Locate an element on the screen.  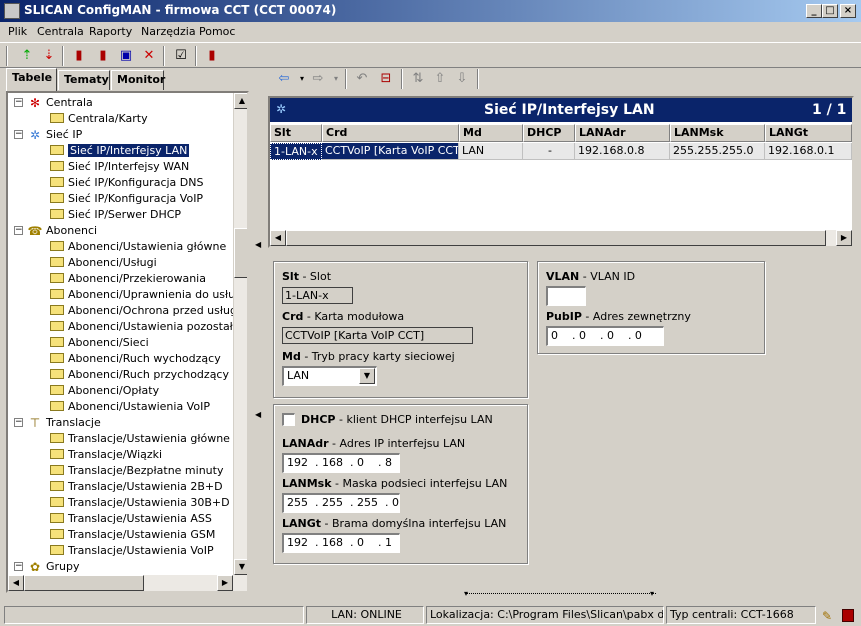
cell-md: LAN is located at coordinates (491, 151).